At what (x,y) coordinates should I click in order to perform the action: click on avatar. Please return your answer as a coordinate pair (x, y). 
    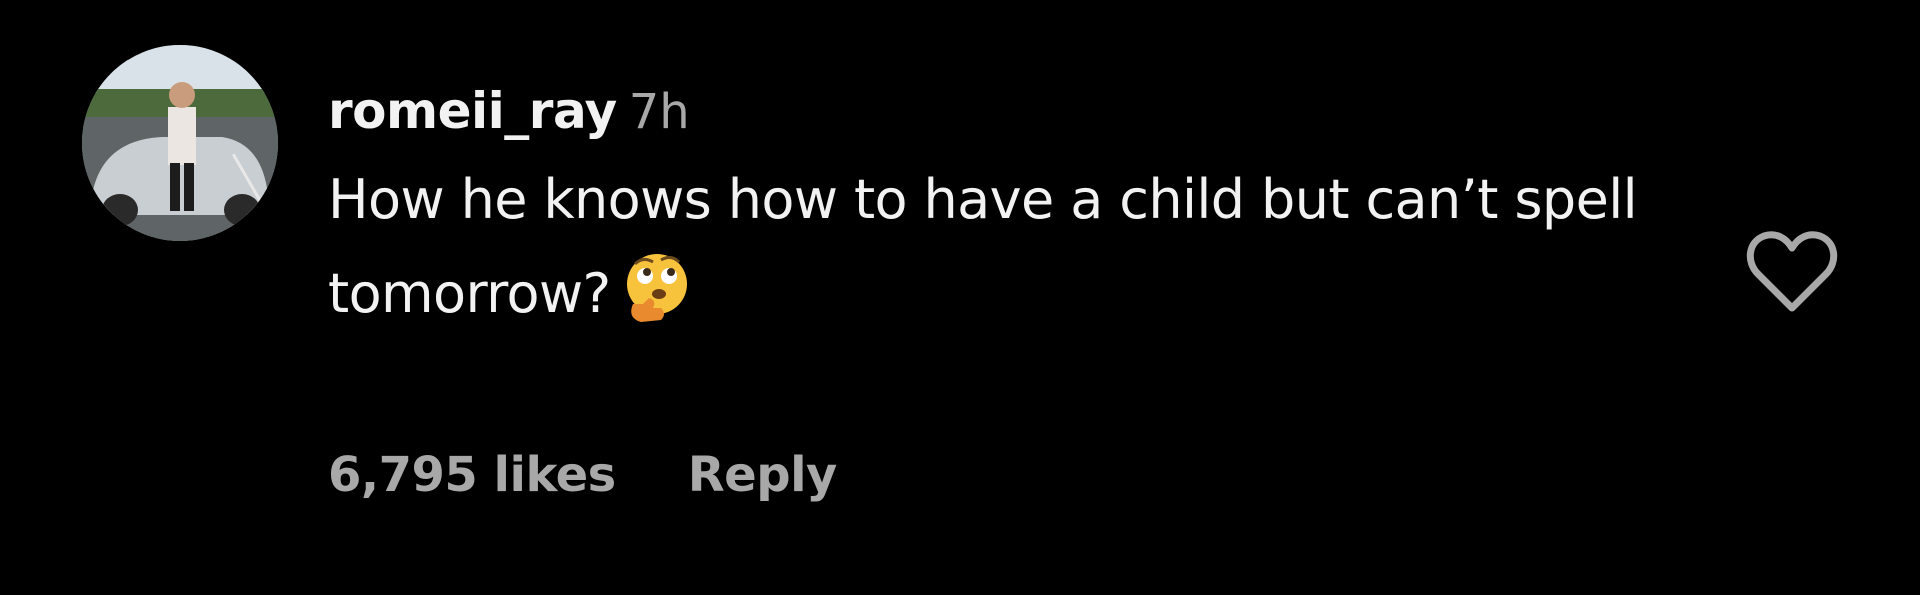
    Looking at the image, I should click on (180, 143).